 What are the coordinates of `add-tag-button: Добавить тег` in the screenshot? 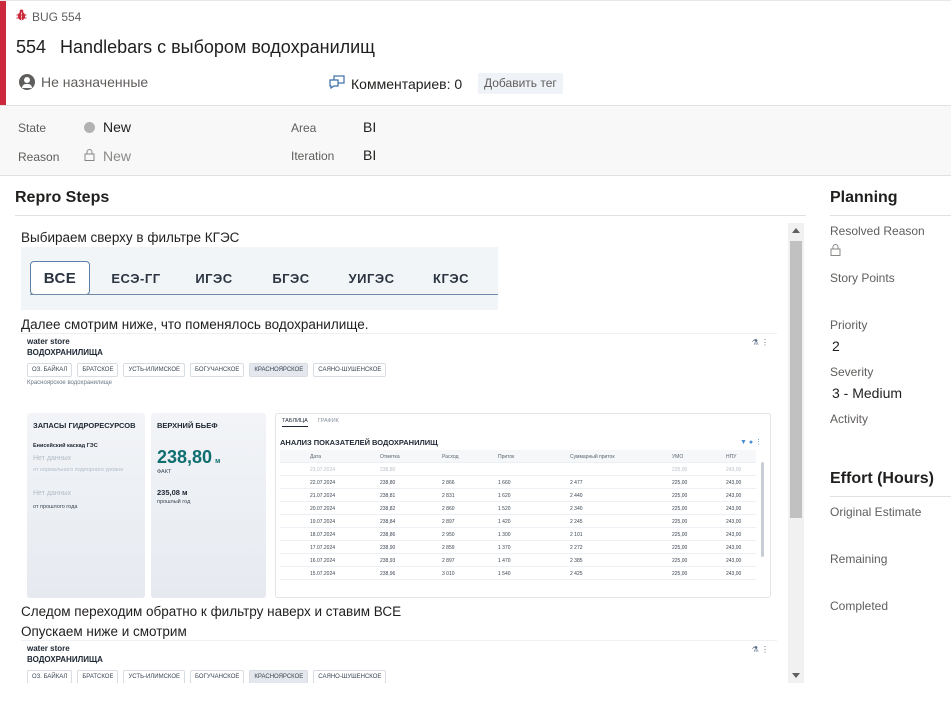 It's located at (520, 83).